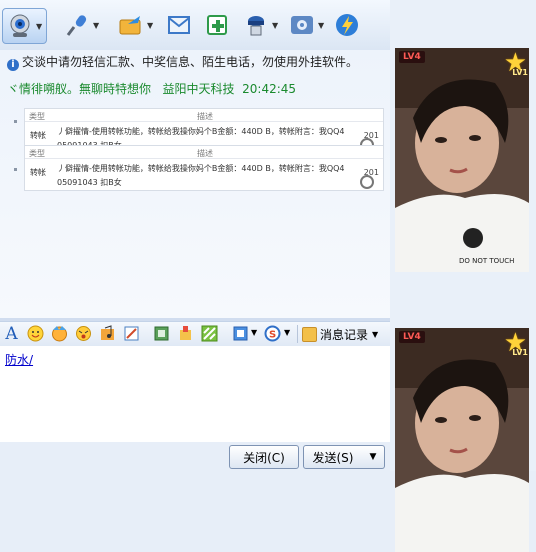 The width and height of the screenshot is (536, 552). I want to click on security-notice: i 交谈中请勿轻信汇款、中奖信息、陌生电话，勿使用外挂软件。, so click(197, 62).